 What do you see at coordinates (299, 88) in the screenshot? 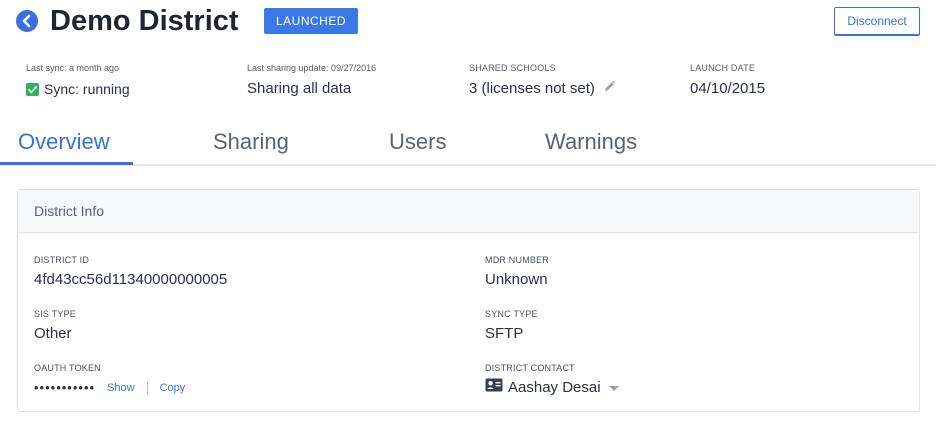
I see `sharing-value: Sharing all data` at bounding box center [299, 88].